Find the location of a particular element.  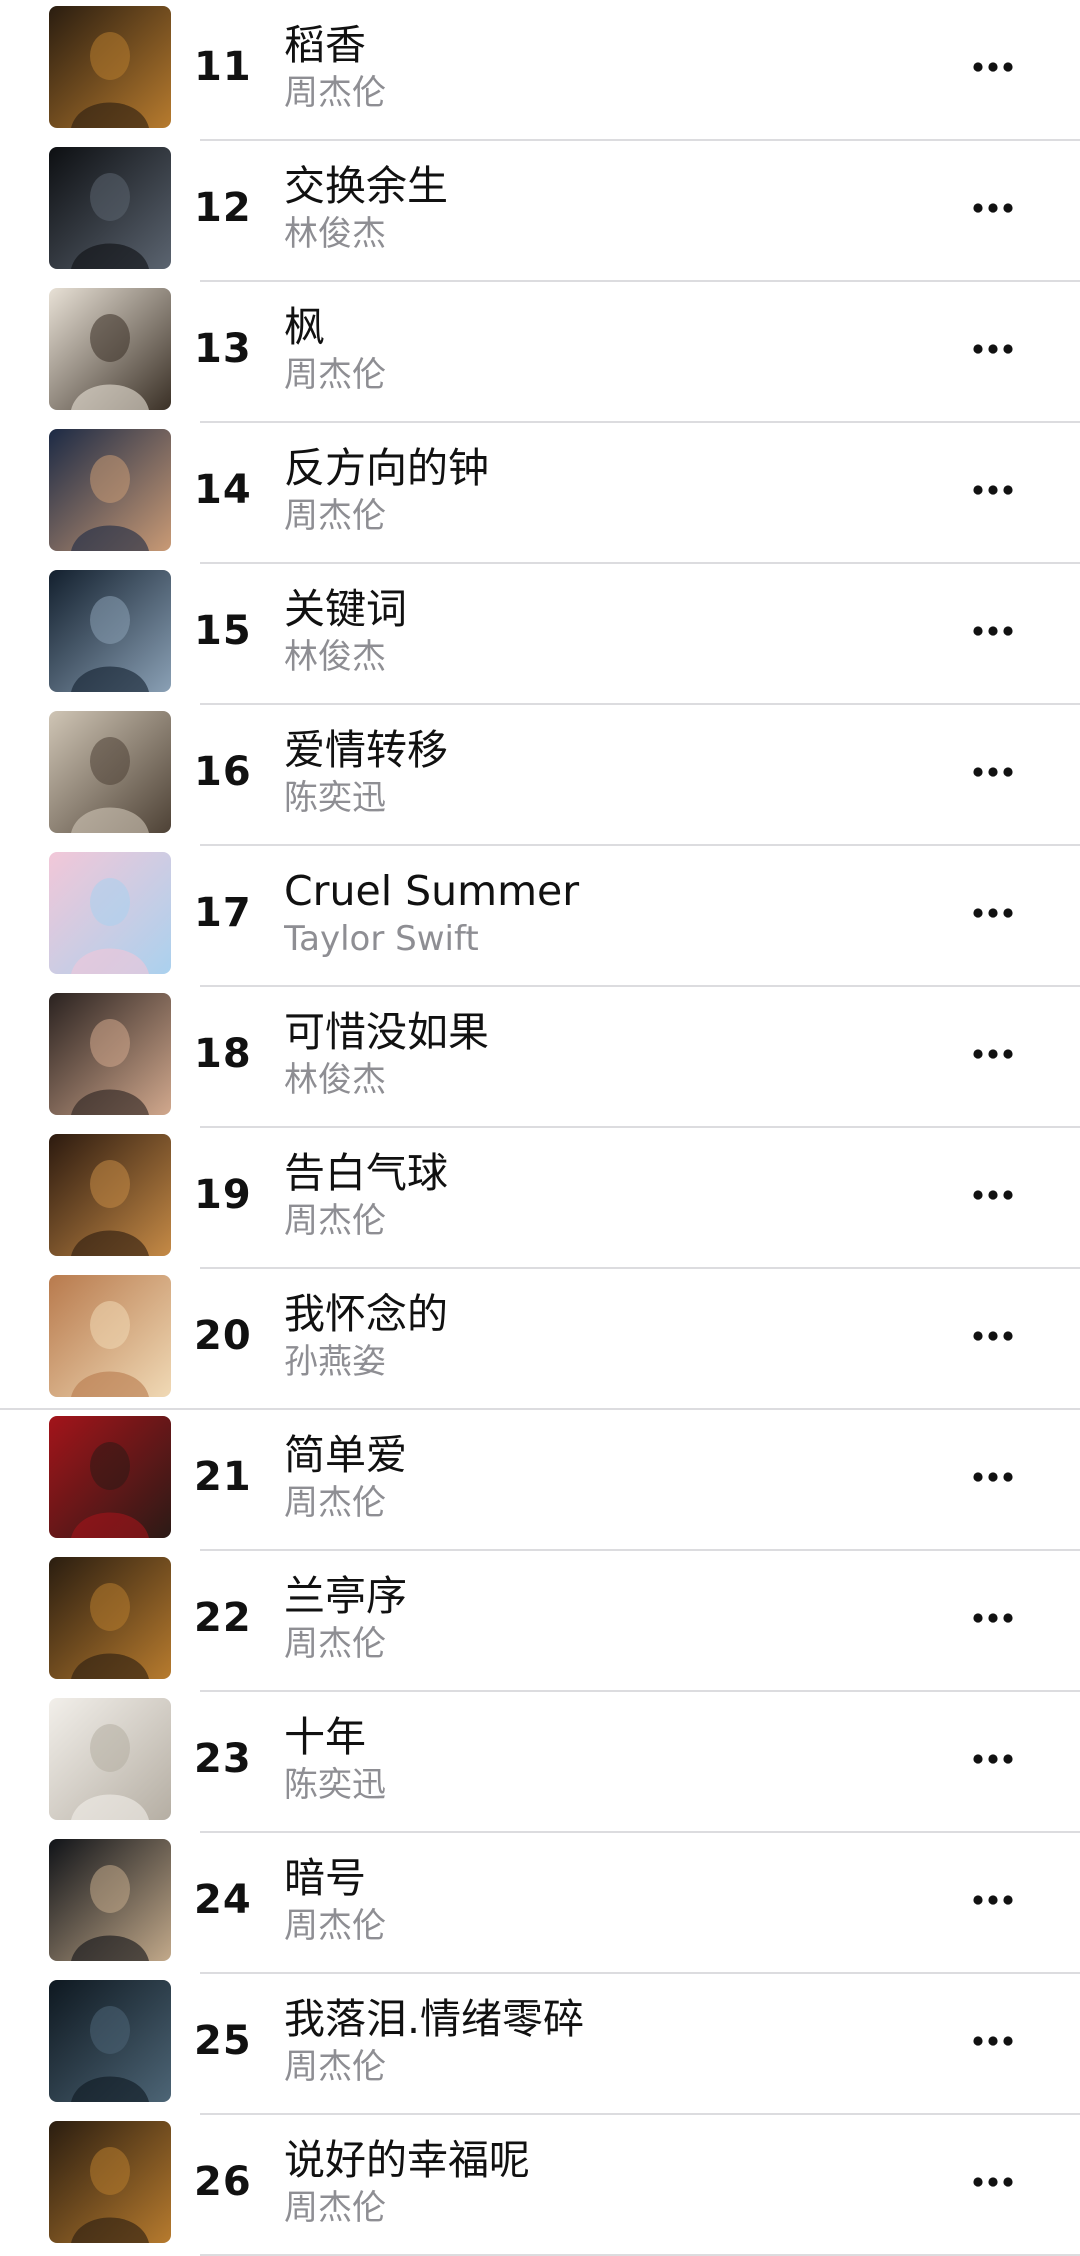

rank-number: 18 is located at coordinates (223, 1054).